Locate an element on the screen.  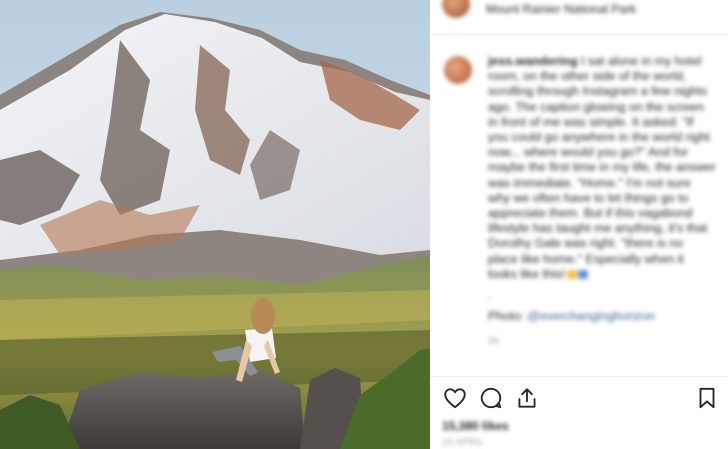
photo-credit-line: Photo: @everchanginghorizon is located at coordinates (602, 316).